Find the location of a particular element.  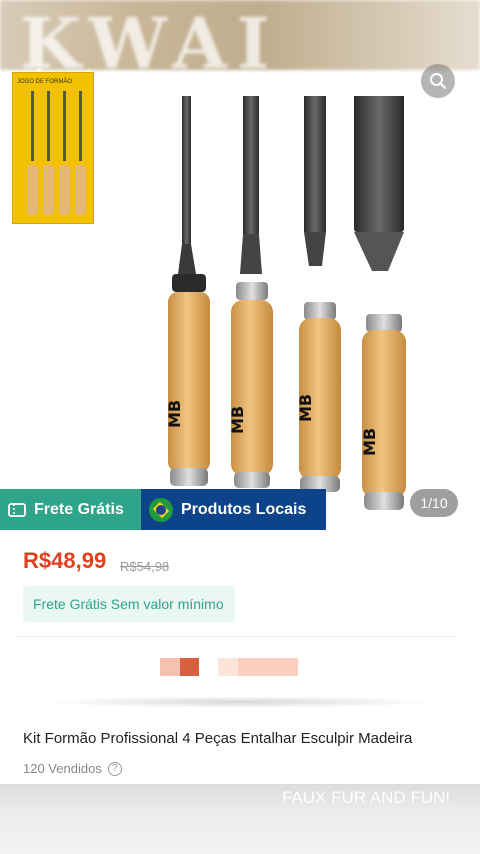

original-price: R$54,98 is located at coordinates (145, 566).